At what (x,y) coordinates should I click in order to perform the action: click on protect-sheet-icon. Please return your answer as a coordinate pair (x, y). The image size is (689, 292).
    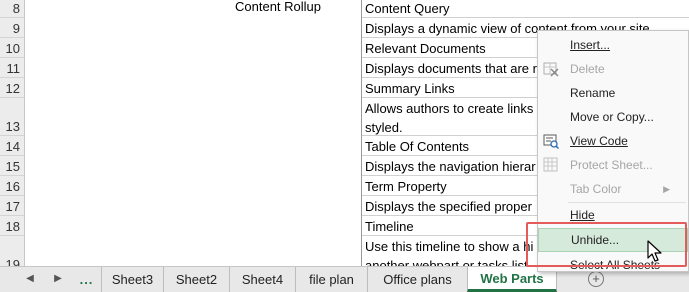
    Looking at the image, I should click on (551, 165).